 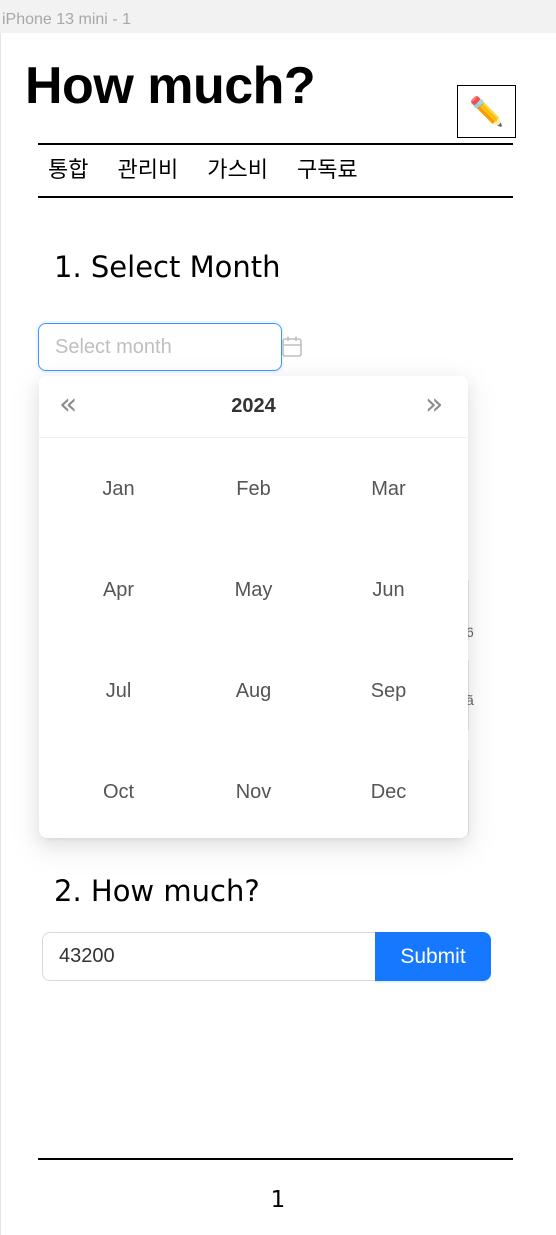 What do you see at coordinates (468, 797) in the screenshot?
I see `background-table-edge` at bounding box center [468, 797].